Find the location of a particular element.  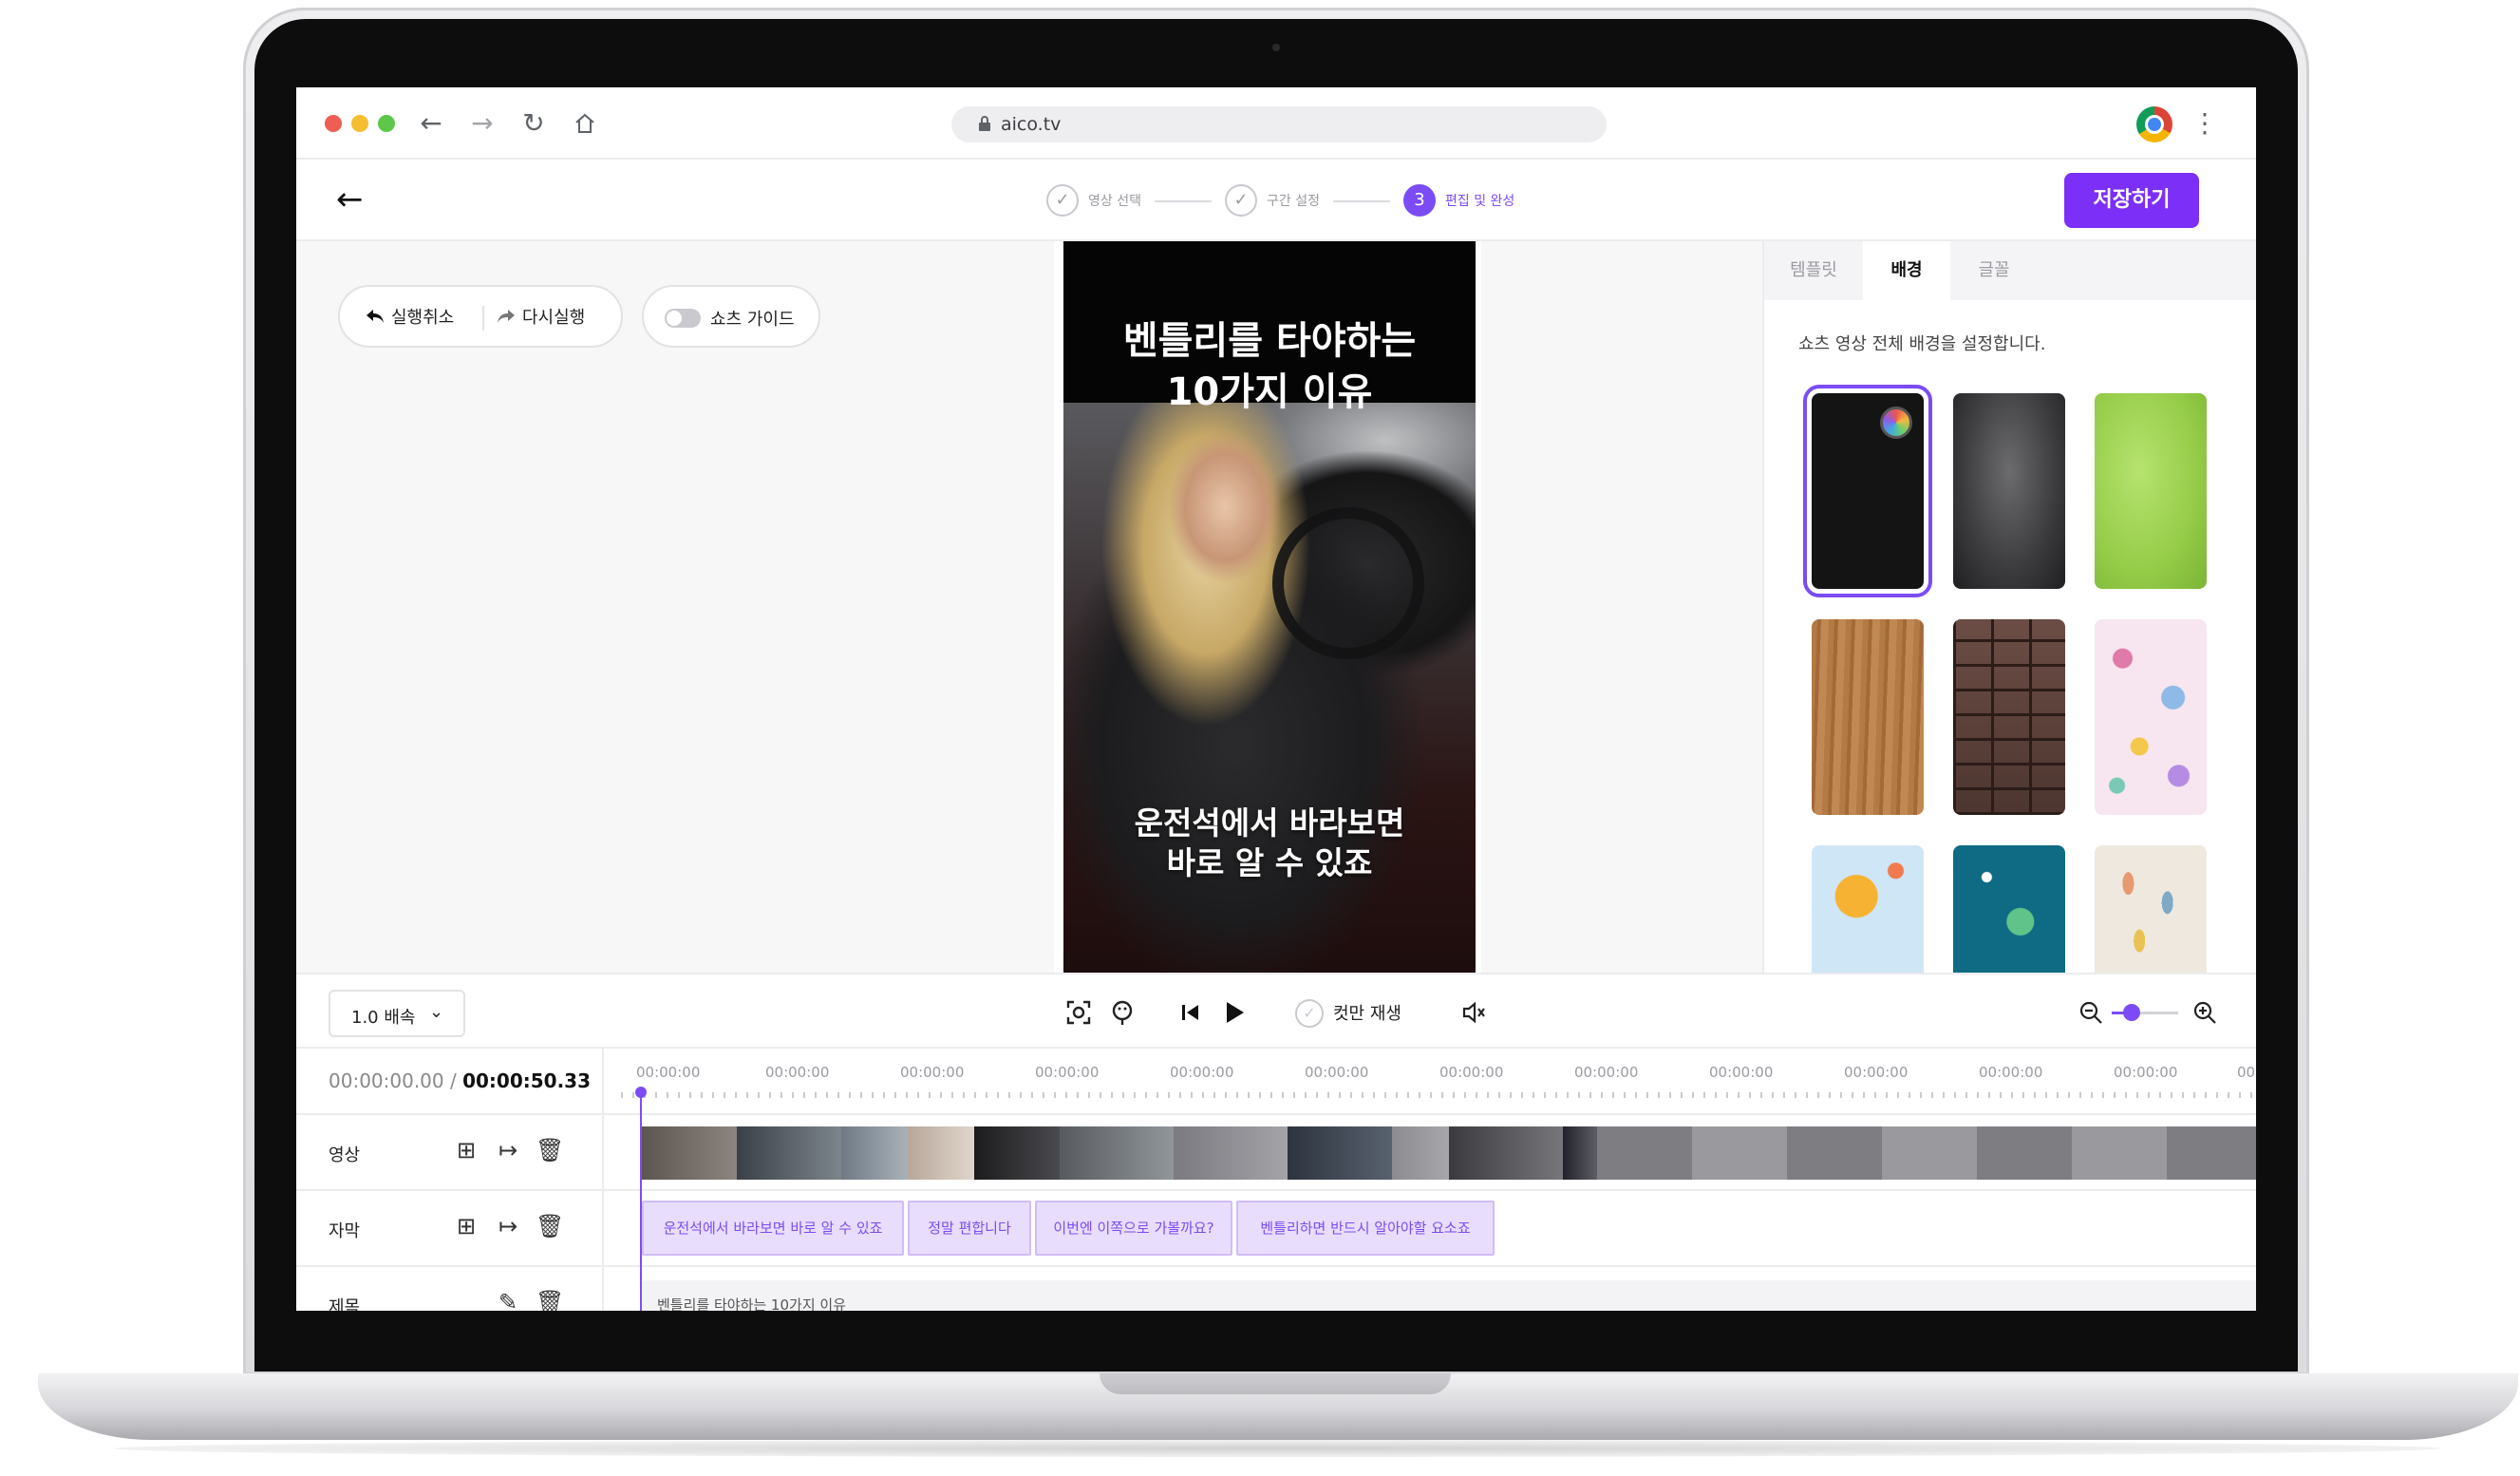

step-label: 구간 설정 is located at coordinates (1293, 201).